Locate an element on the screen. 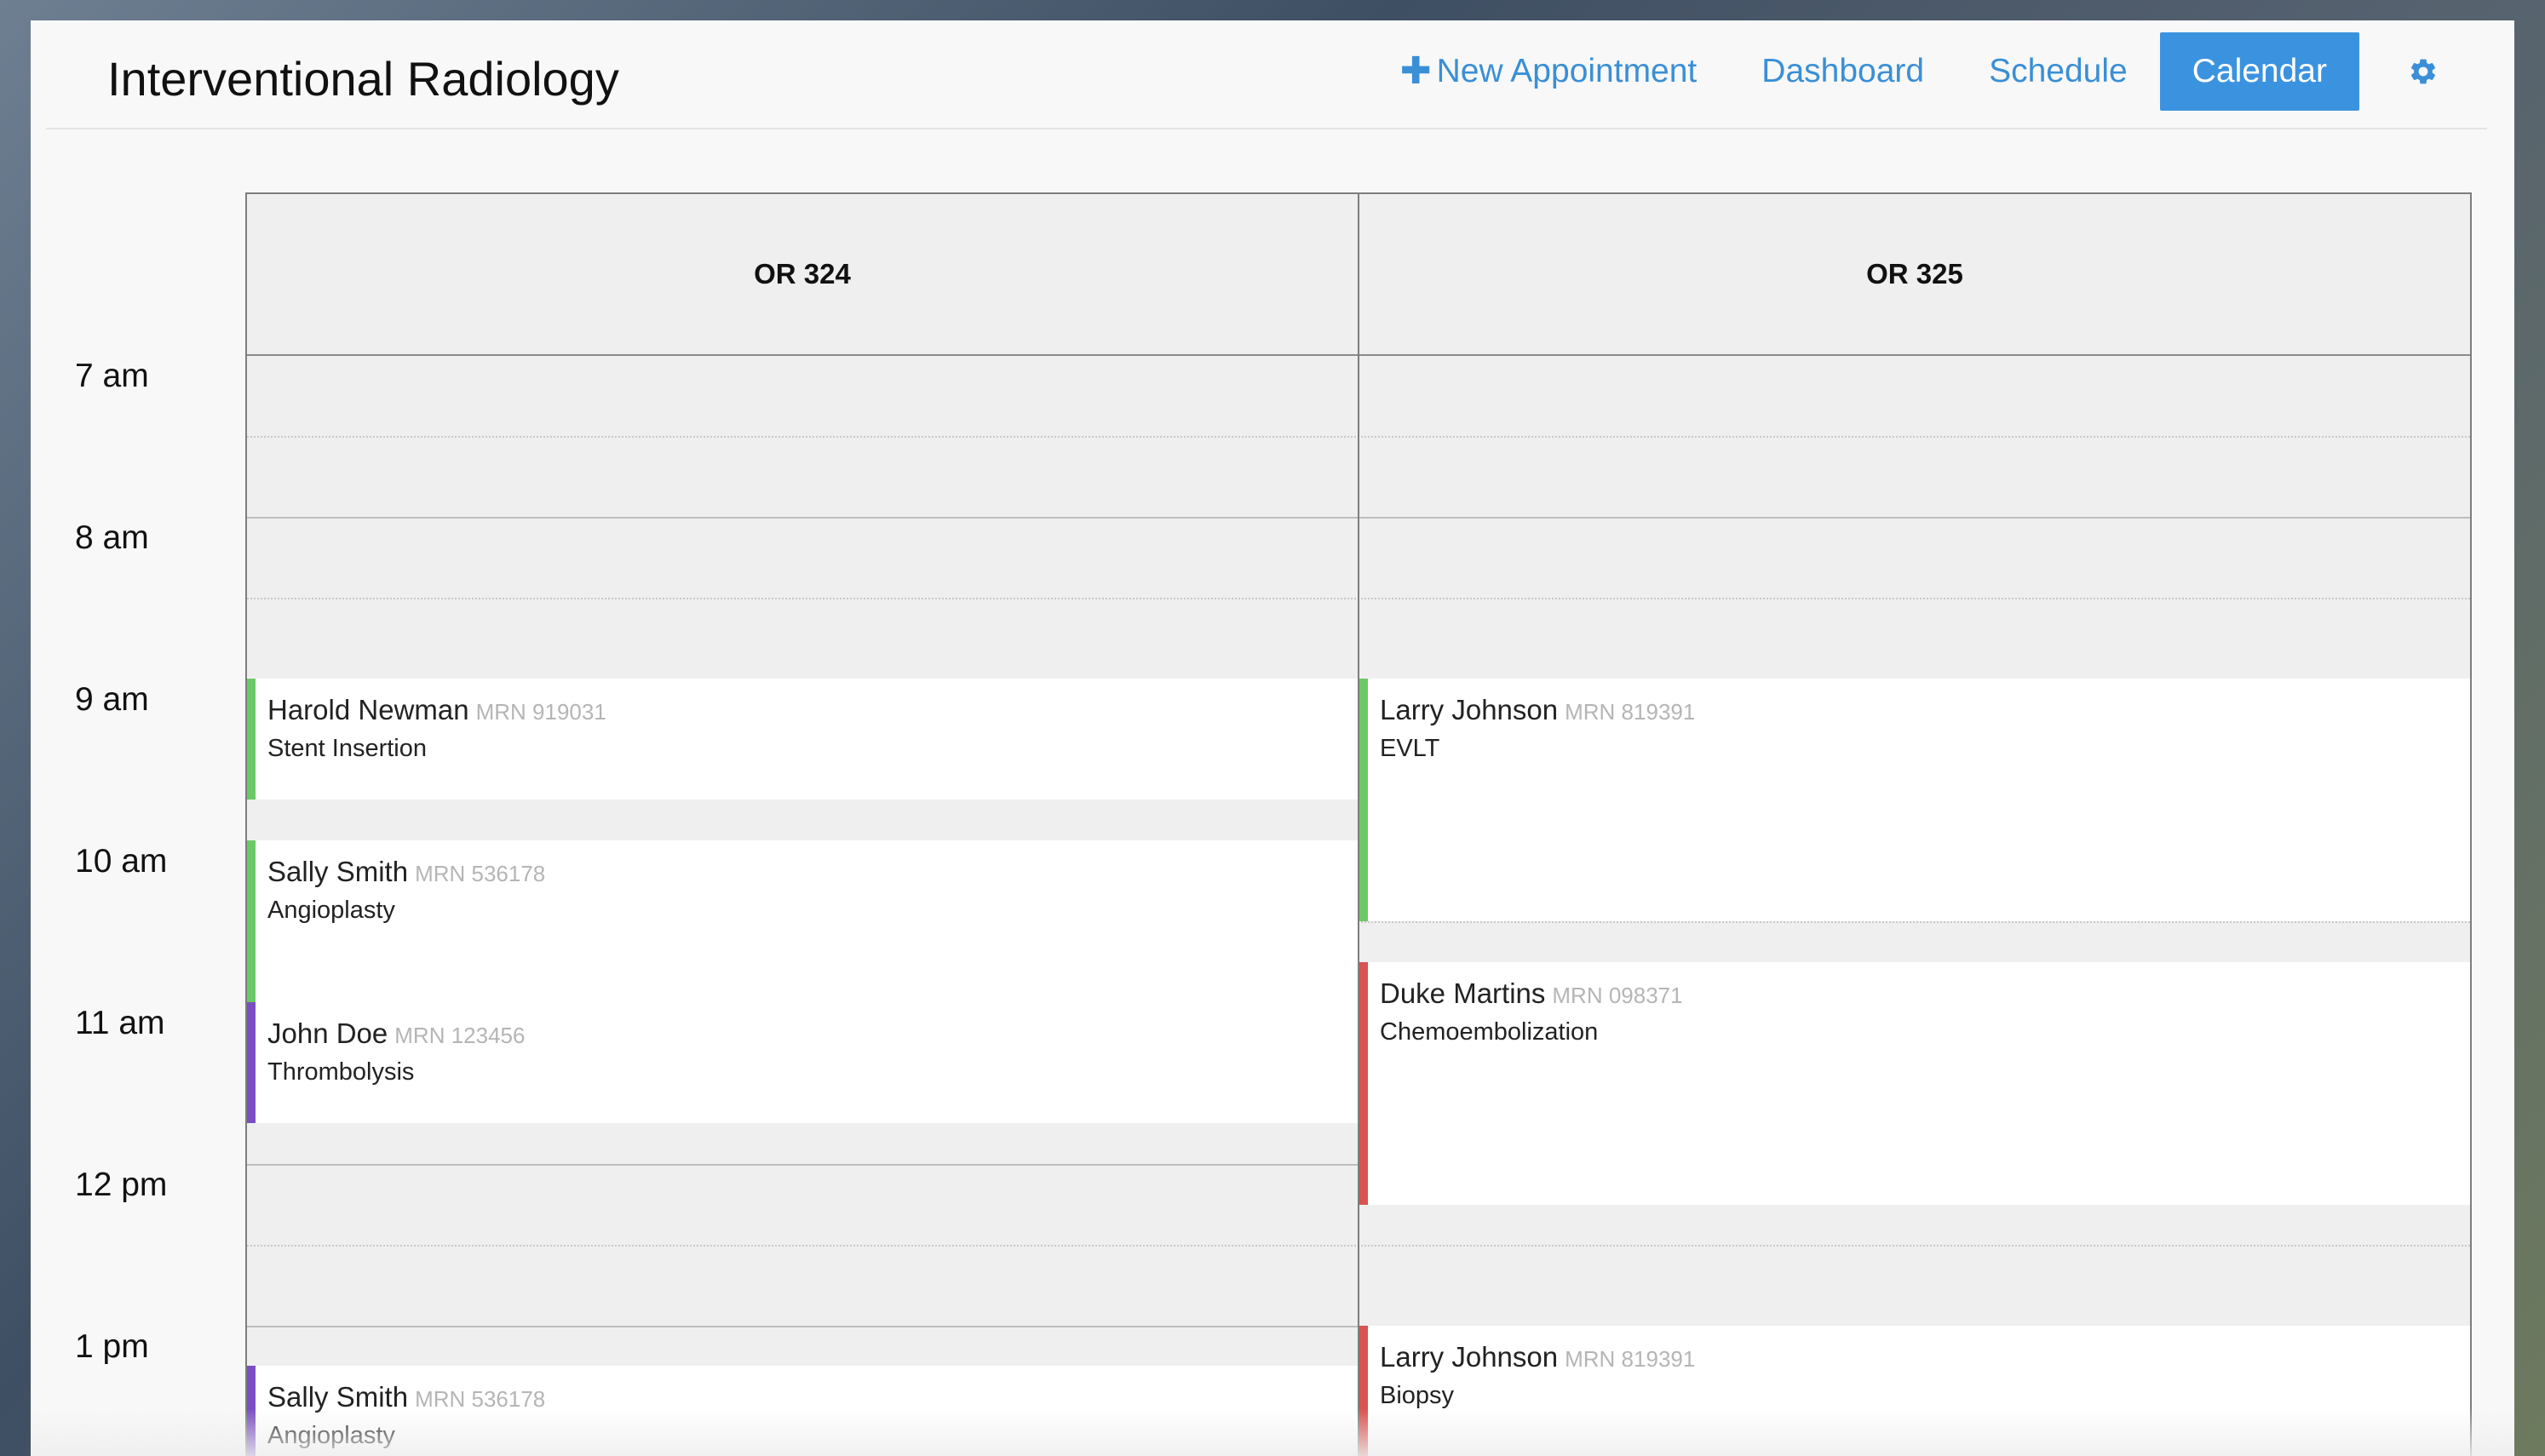 This screenshot has height=1456, width=2545. appointment-card: Larry Johnson MRN 819391 EVLT is located at coordinates (1914, 800).